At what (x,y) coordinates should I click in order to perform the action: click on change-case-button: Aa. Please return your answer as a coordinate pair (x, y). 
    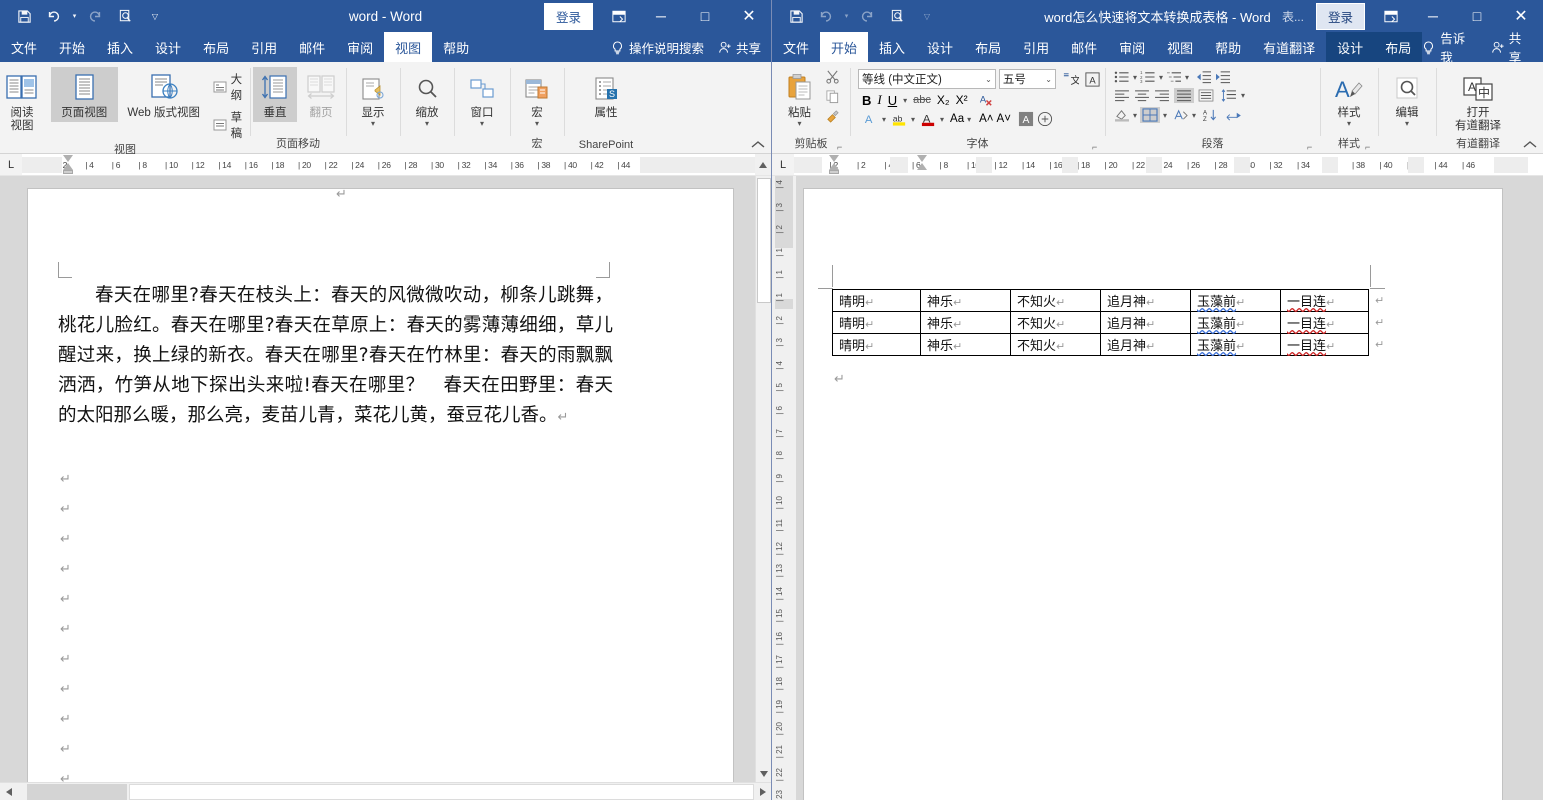
    Looking at the image, I should click on (957, 119).